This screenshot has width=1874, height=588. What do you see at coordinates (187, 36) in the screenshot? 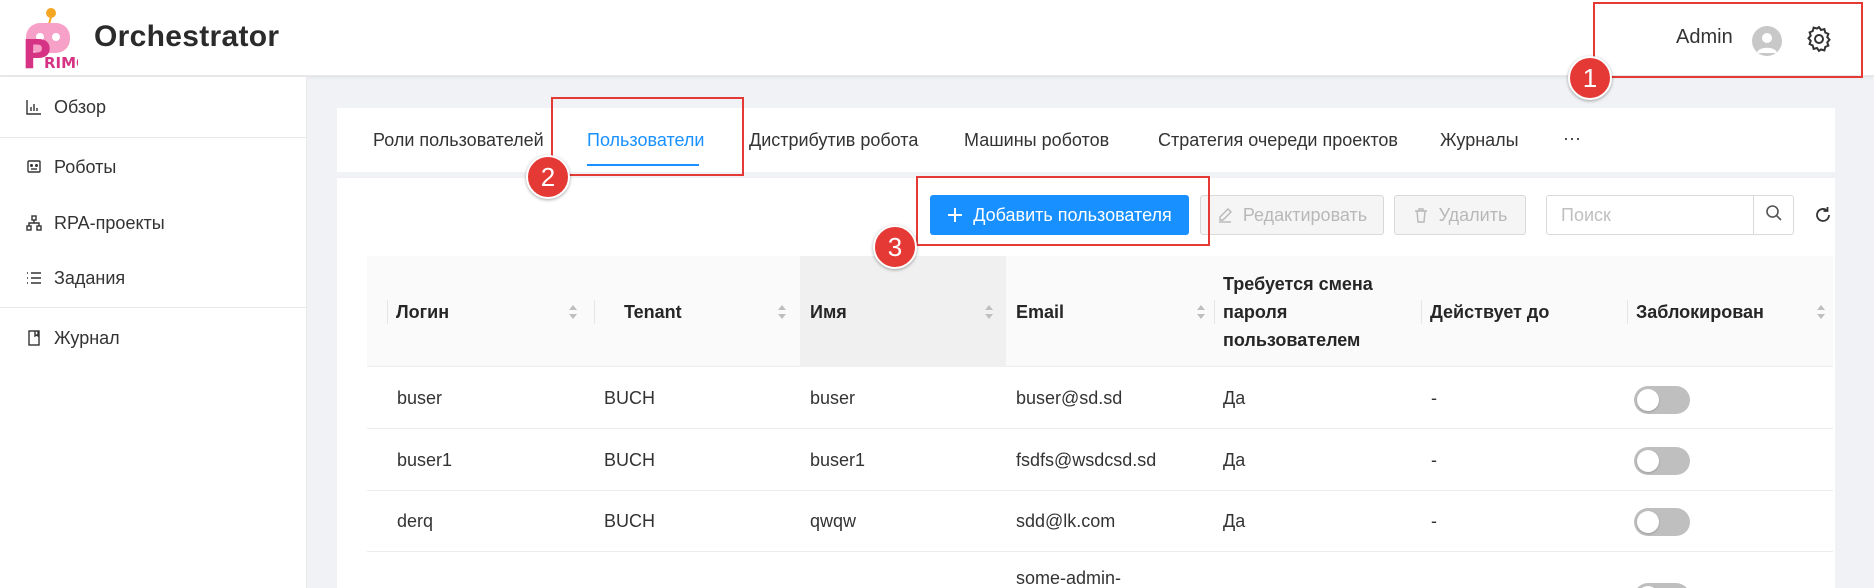
I see `app-title: Orchestrator` at bounding box center [187, 36].